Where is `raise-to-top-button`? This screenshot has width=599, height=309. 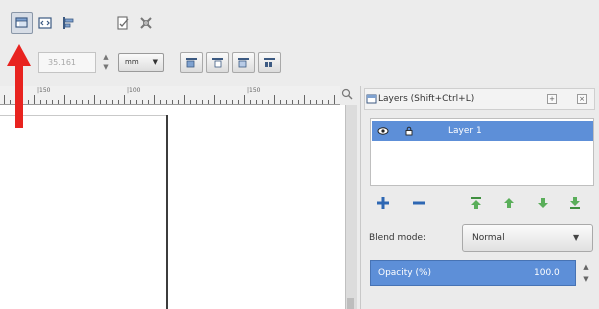
raise-to-top-button is located at coordinates (191, 62).